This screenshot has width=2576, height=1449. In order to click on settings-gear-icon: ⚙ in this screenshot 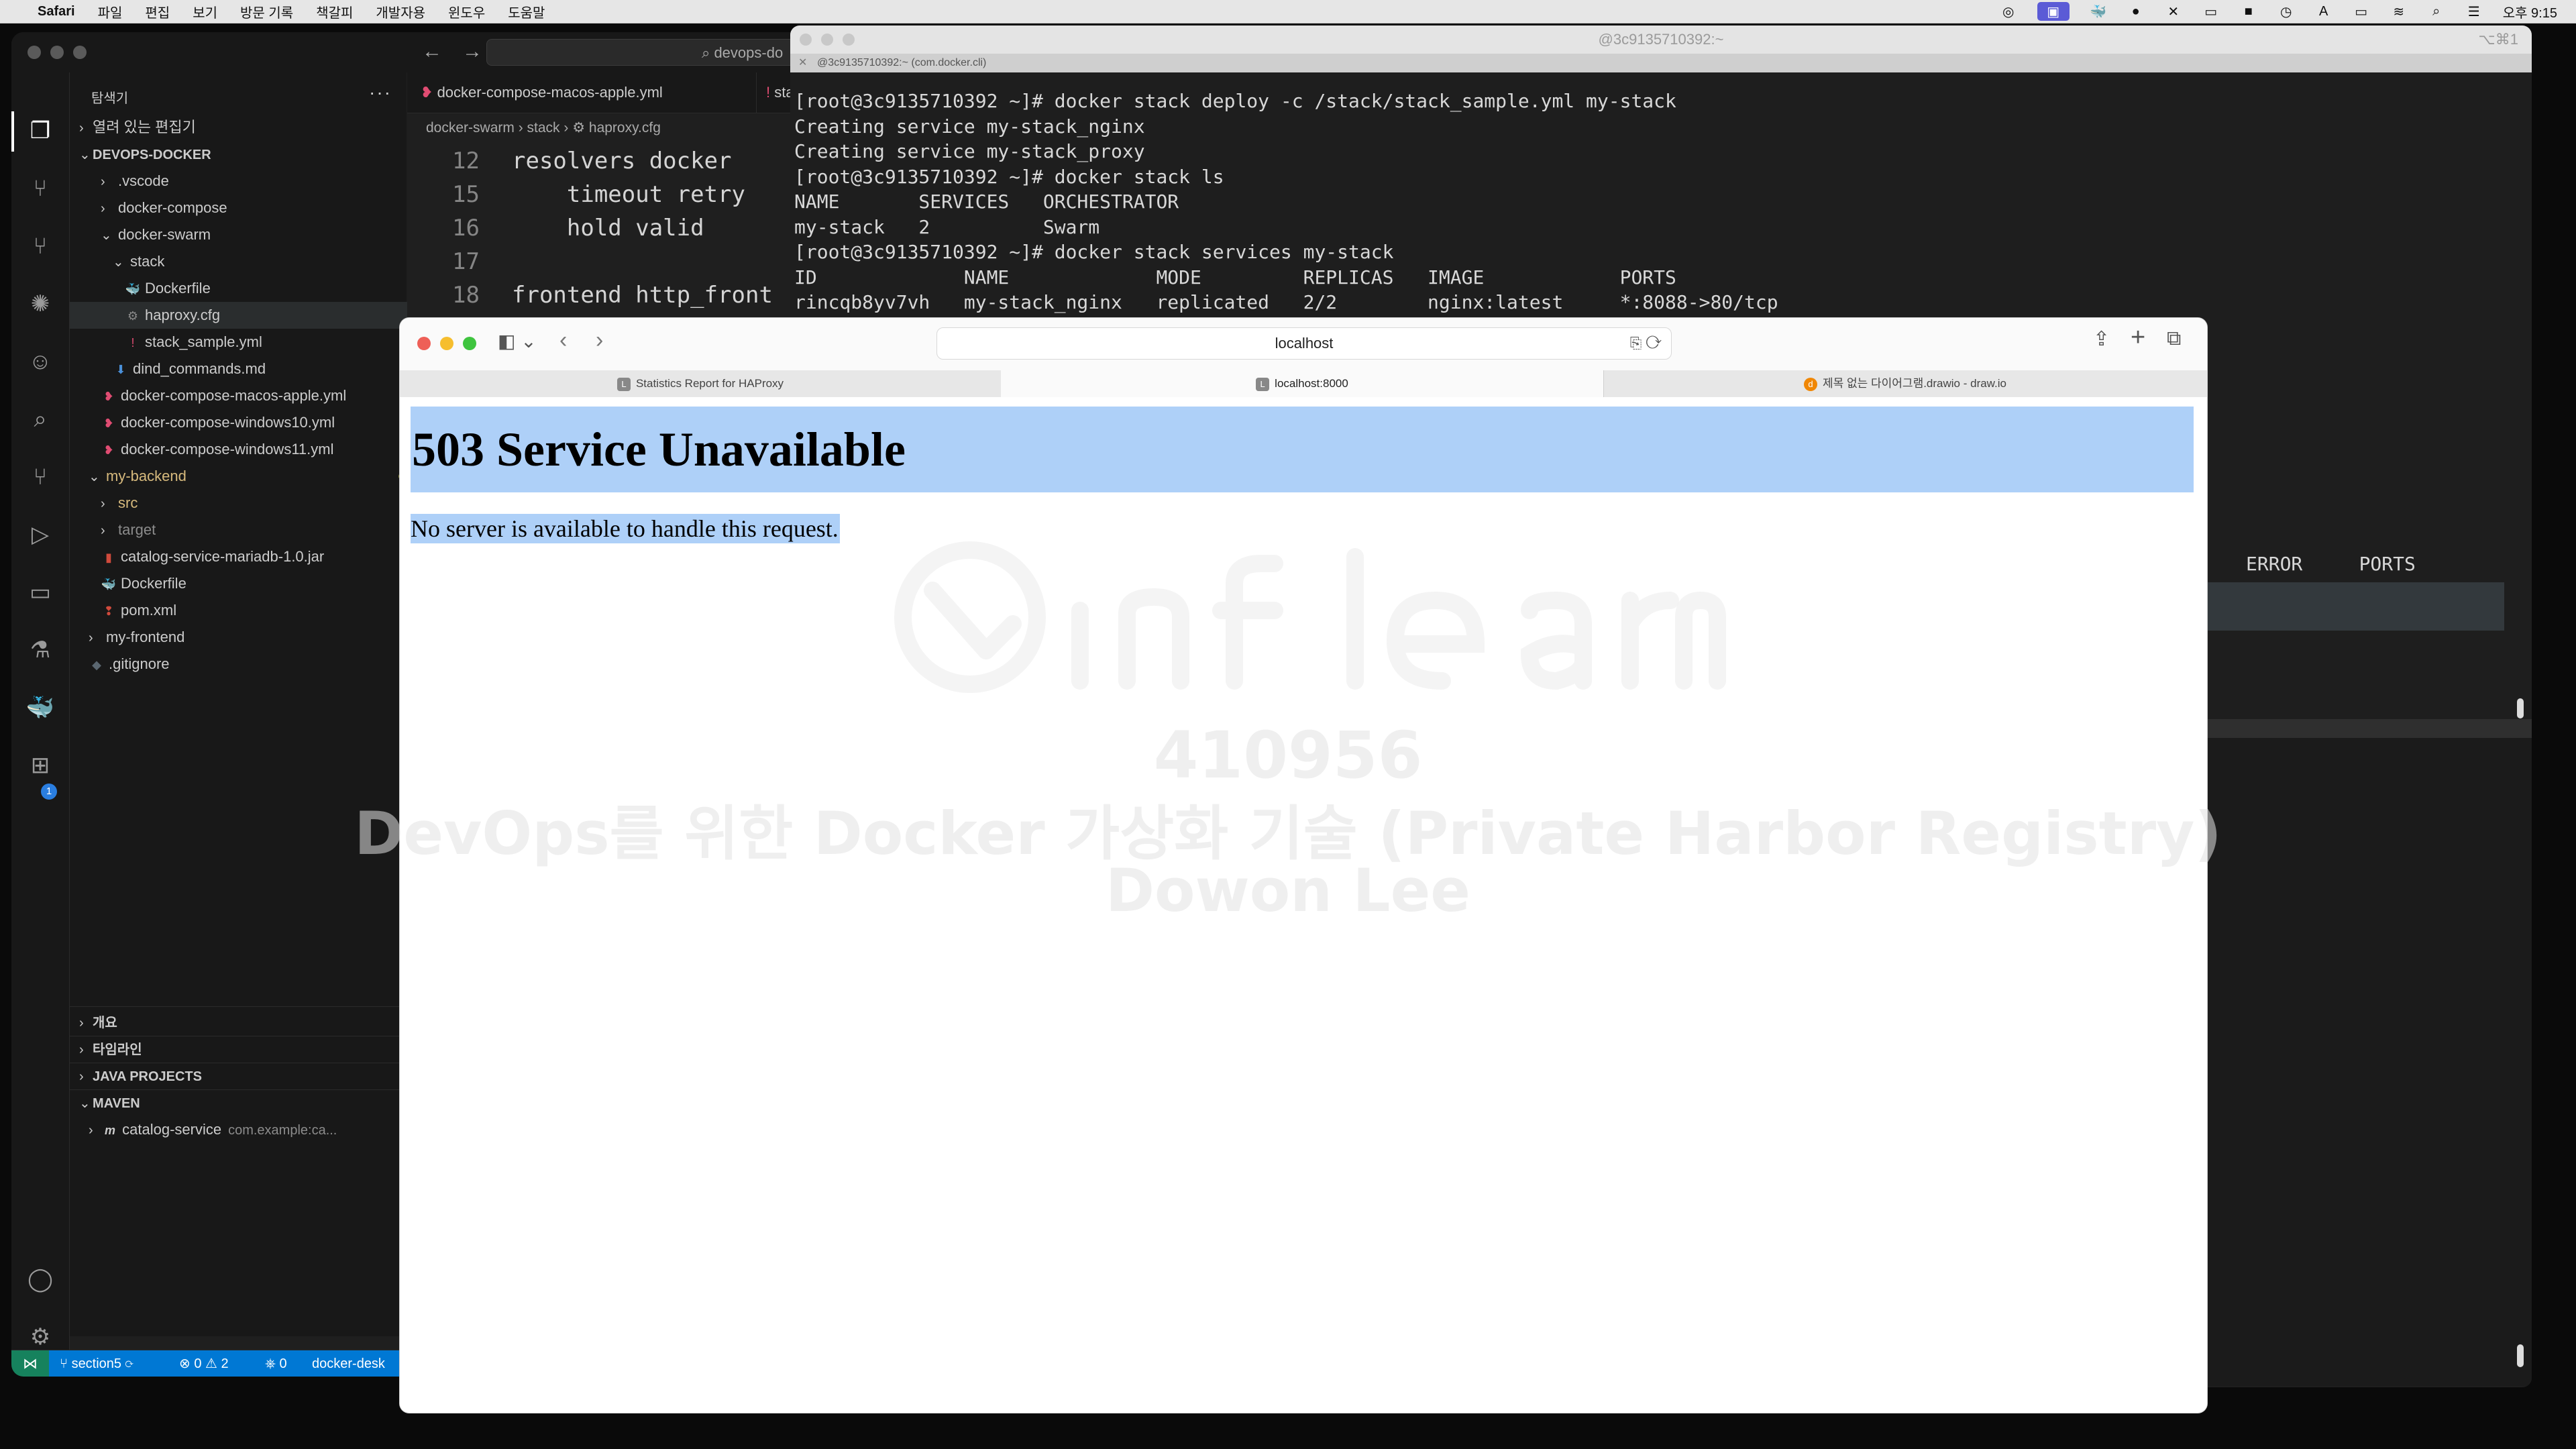, I will do `click(40, 1337)`.